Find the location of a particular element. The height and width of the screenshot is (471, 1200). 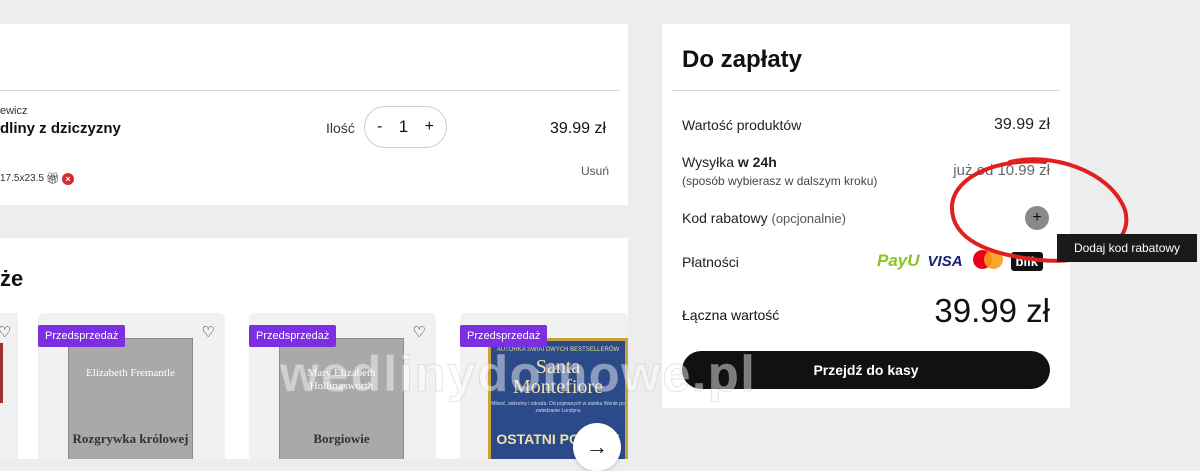

book-author: Elizabeth Fremantle is located at coordinates (130, 373).